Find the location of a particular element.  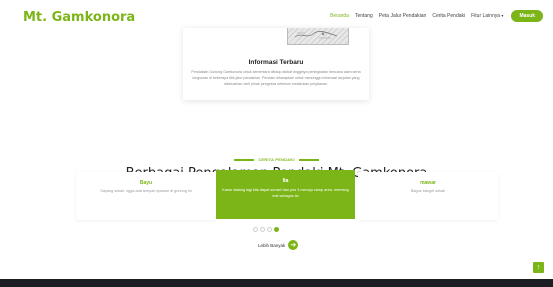

testimonial-card: mawar Bagus banget sekali is located at coordinates (428, 196).